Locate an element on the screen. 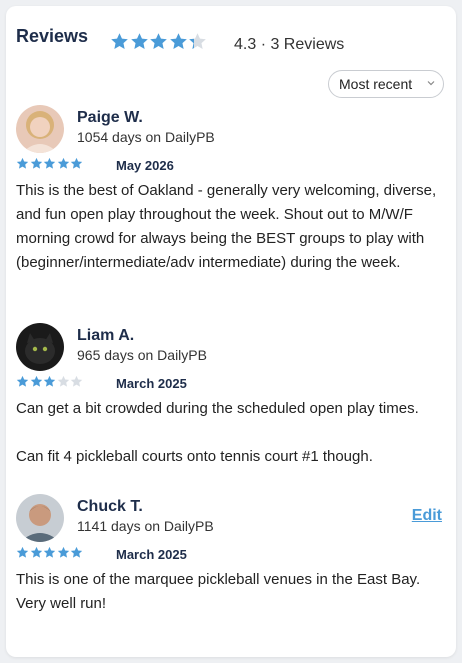 The width and height of the screenshot is (462, 663). reviewer-name: Paige W. is located at coordinates (110, 118).